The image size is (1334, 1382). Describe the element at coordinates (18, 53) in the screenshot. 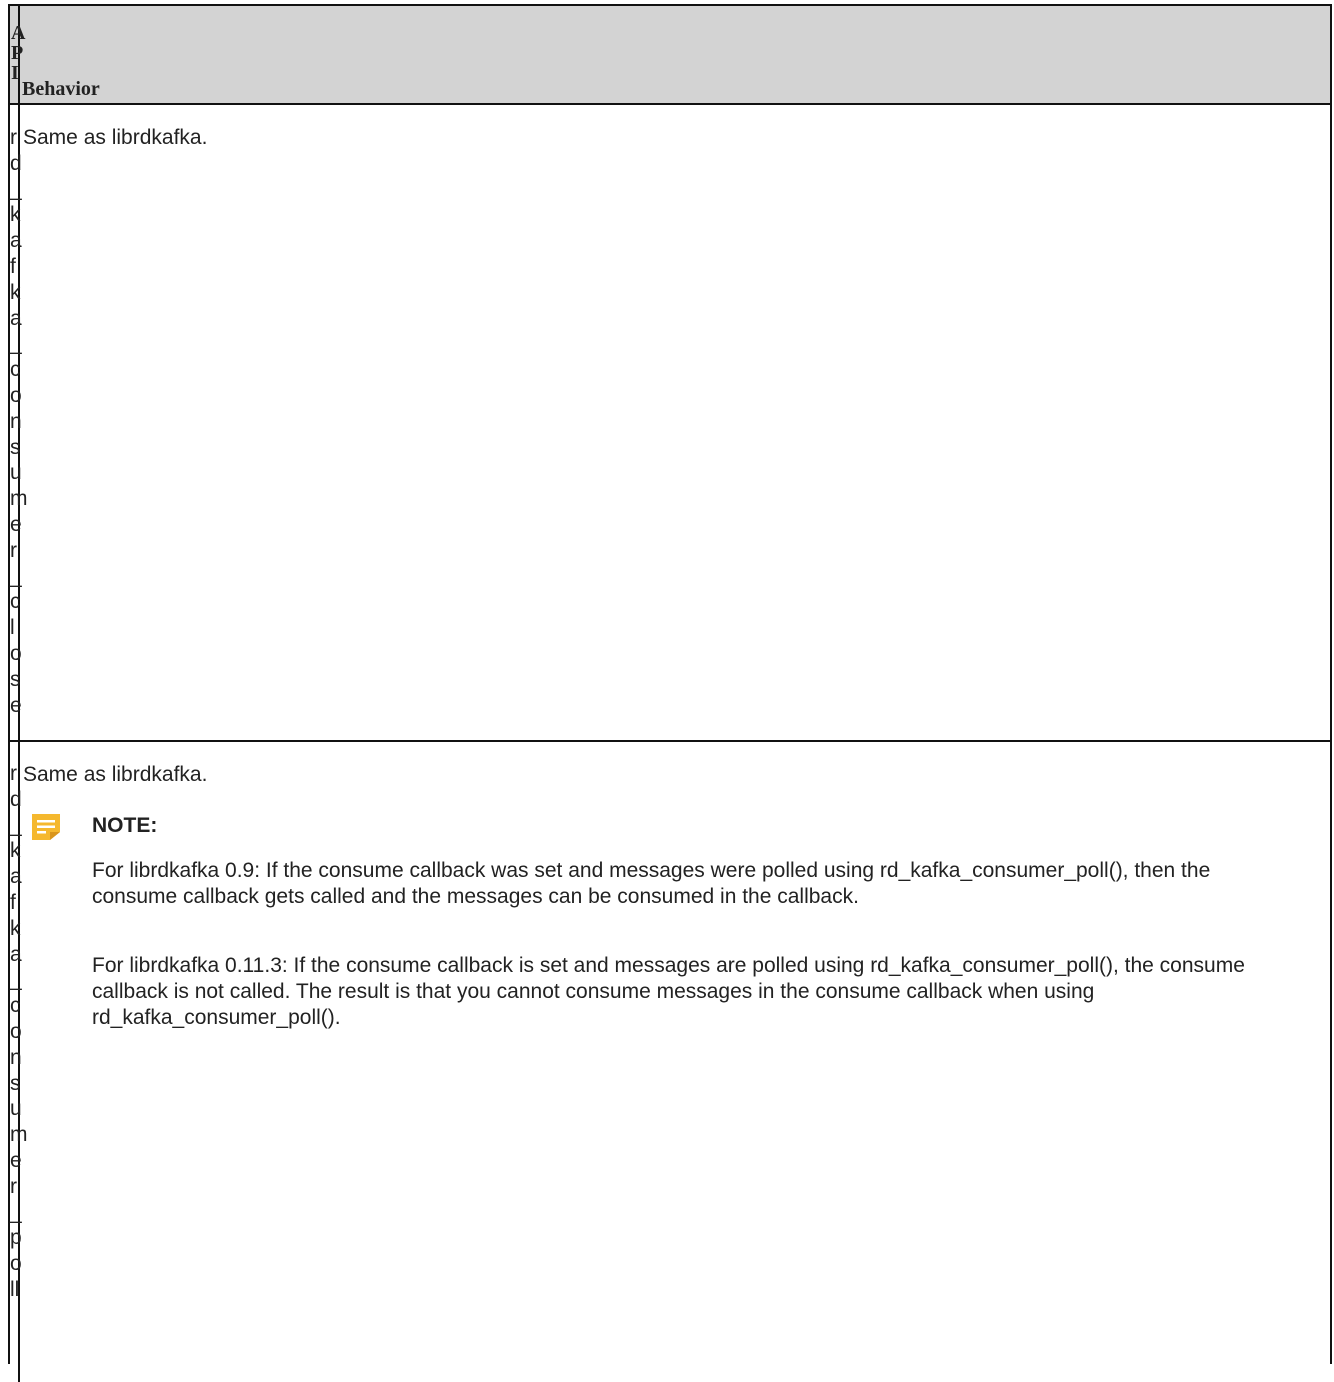

I see `header-api: API` at that location.